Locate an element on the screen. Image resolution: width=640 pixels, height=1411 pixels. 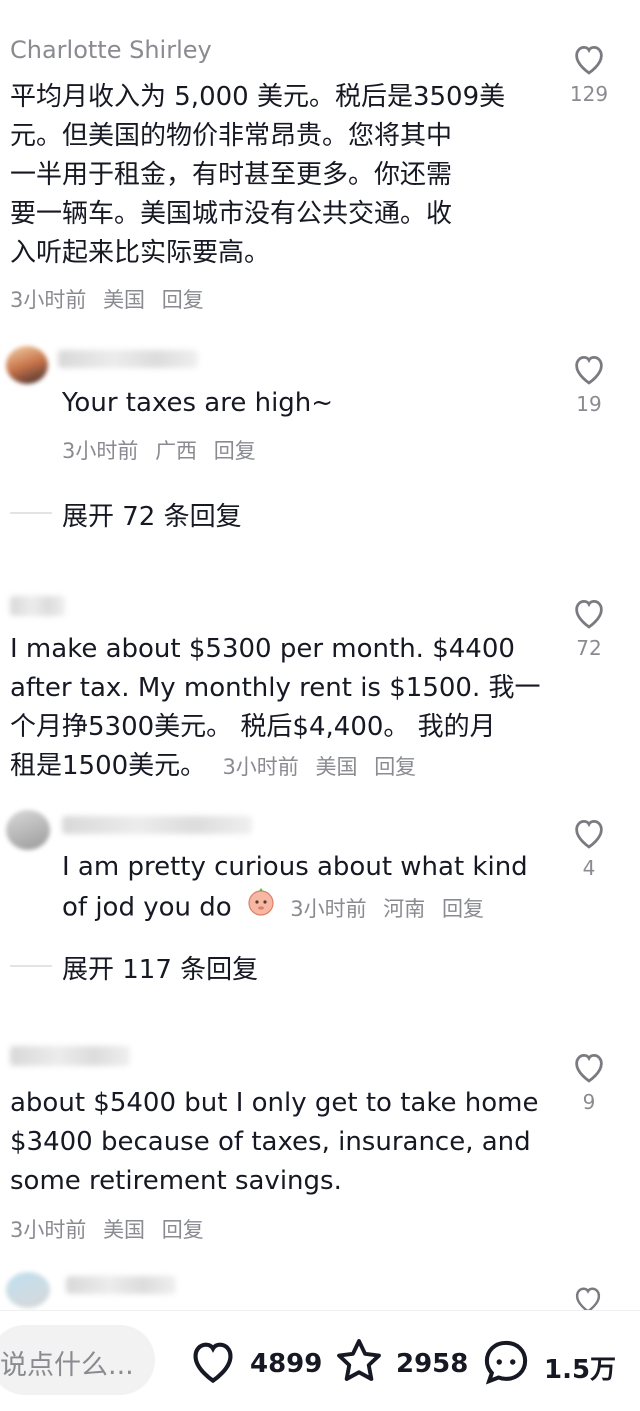
comment-like: 19 is located at coordinates (589, 384).